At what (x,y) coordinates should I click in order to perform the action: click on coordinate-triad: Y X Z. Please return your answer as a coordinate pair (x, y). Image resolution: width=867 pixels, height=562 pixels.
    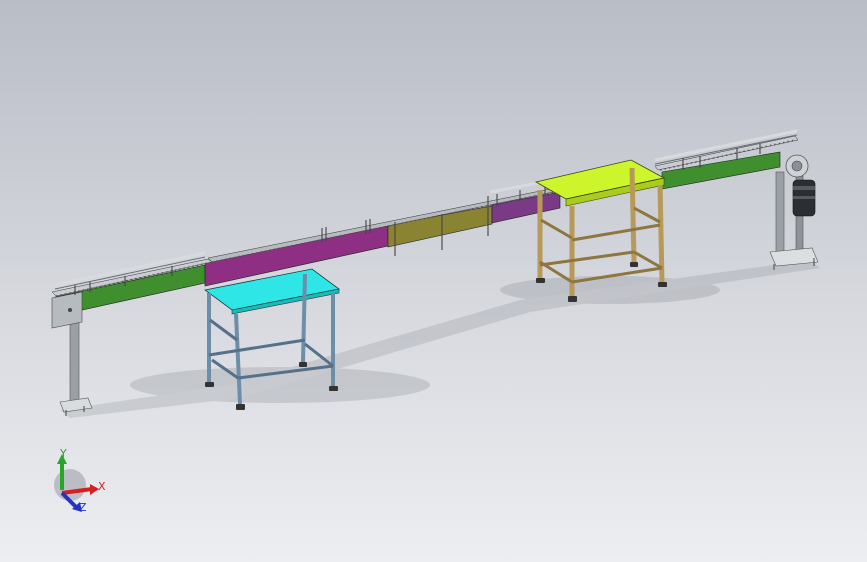
    Looking at the image, I should click on (80, 480).